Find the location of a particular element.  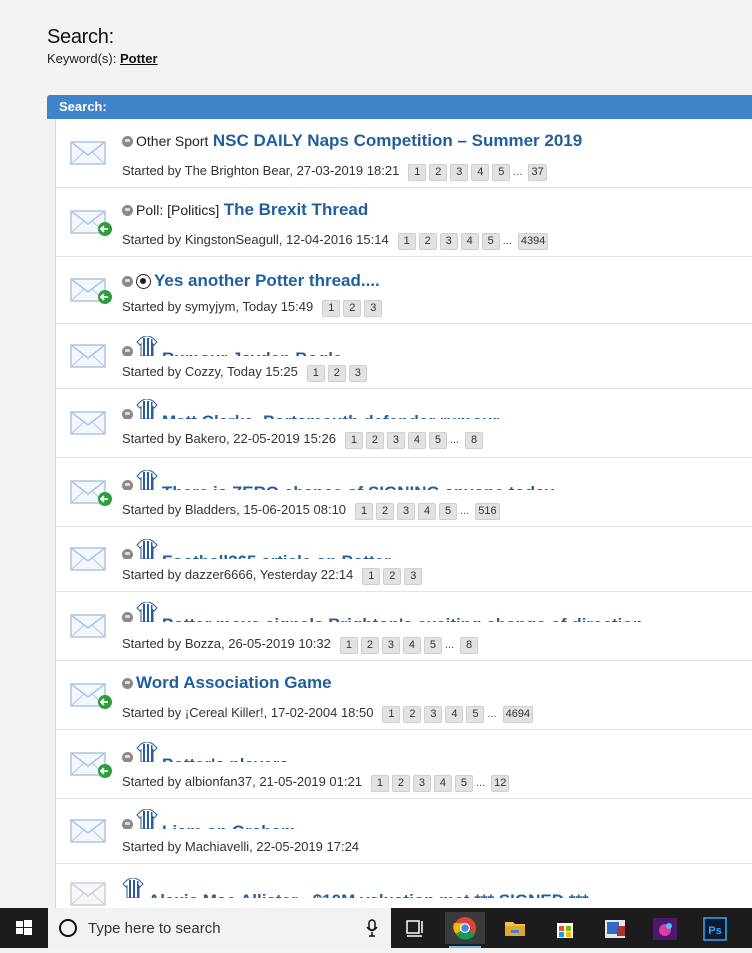

thread-title-link: NSC DAILY Naps Competition – Summer 2019 is located at coordinates (397, 140).